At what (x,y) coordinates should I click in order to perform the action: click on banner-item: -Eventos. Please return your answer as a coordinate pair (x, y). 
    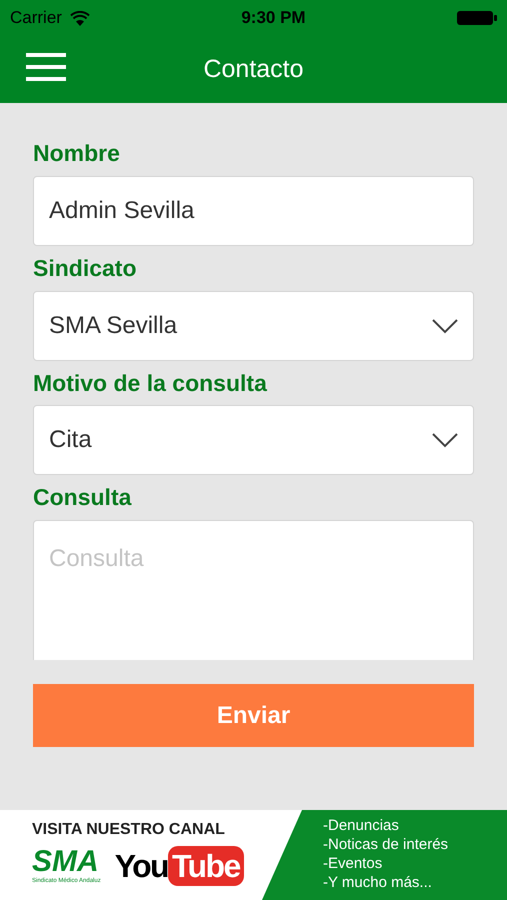
    Looking at the image, I should click on (353, 863).